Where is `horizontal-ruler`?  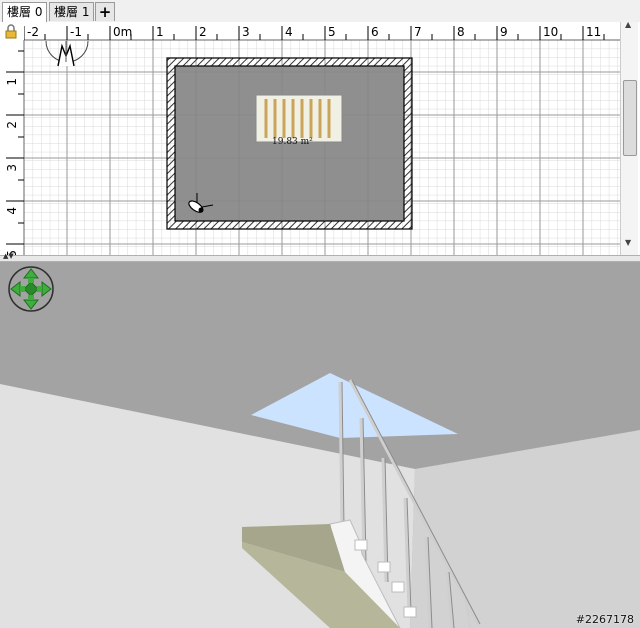 horizontal-ruler is located at coordinates (310, 31).